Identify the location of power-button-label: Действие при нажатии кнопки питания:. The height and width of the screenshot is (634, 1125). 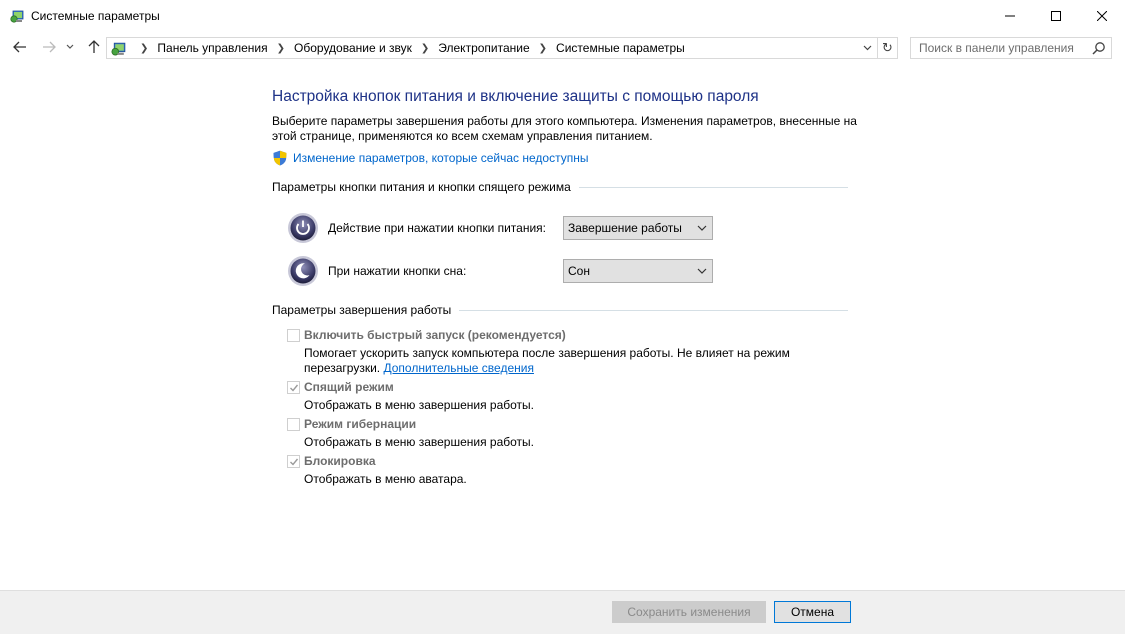
(437, 228).